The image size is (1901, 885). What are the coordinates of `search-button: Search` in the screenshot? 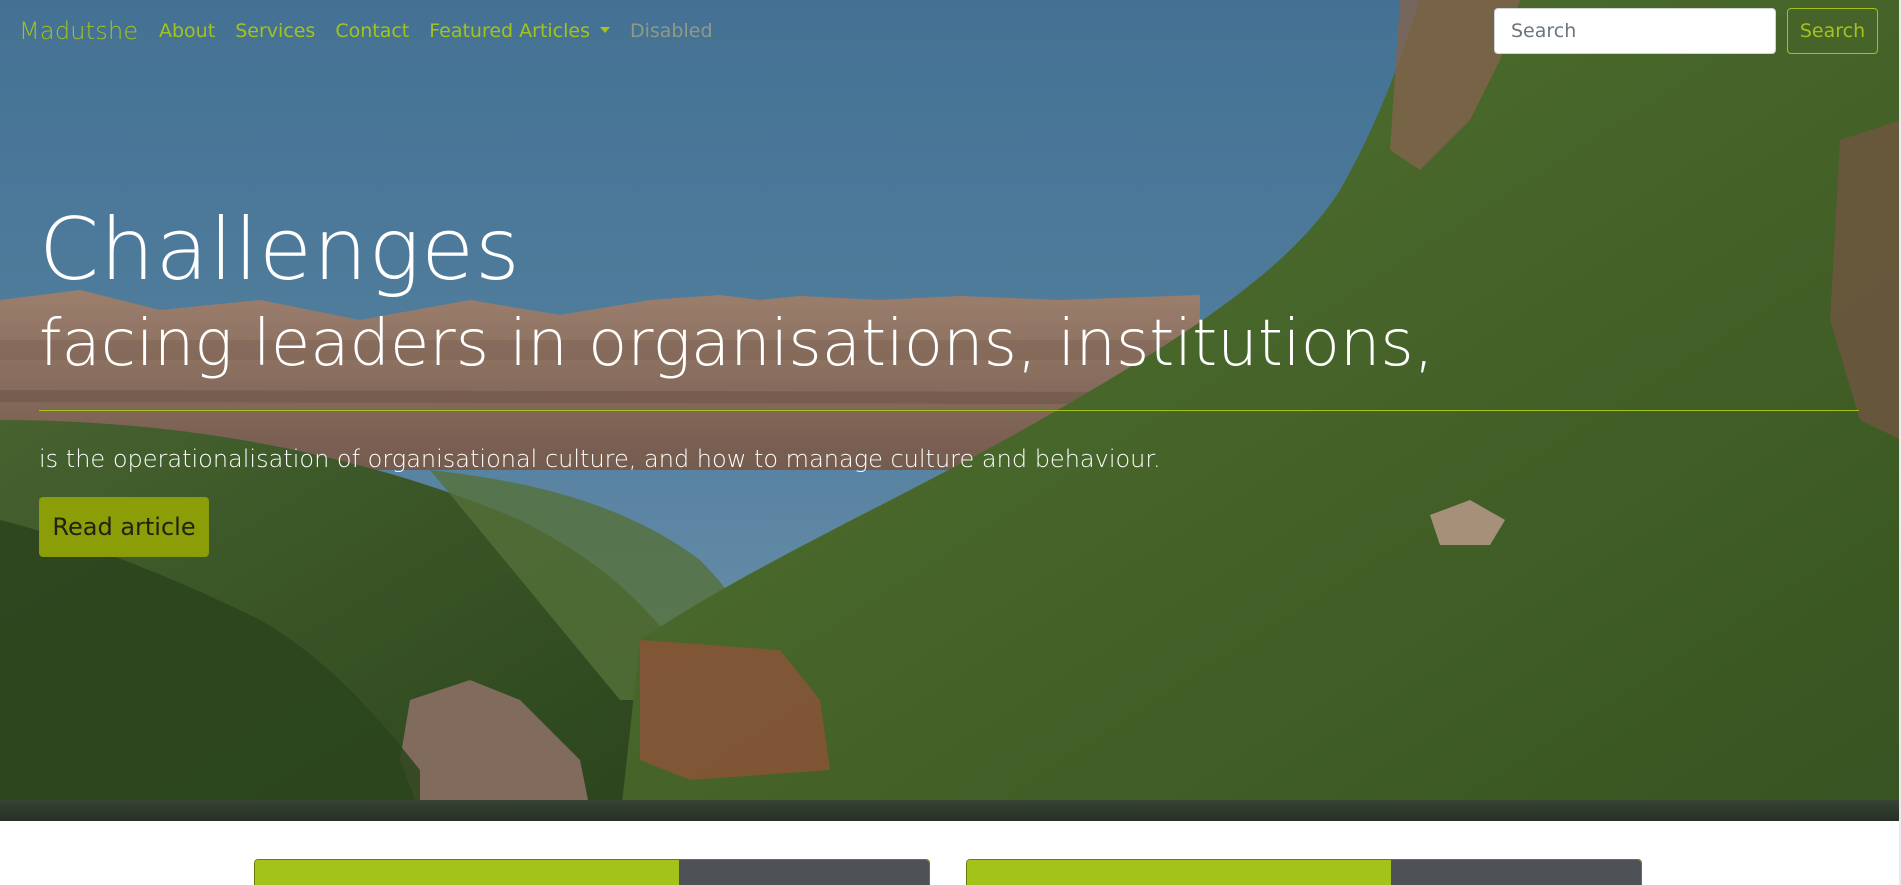 It's located at (1832, 31).